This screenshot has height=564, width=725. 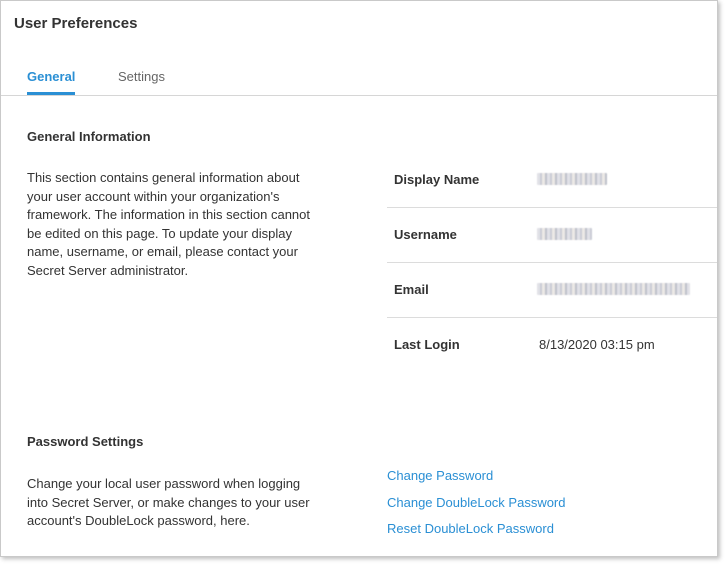 What do you see at coordinates (359, 78) in the screenshot?
I see `tab-bar: General Settings` at bounding box center [359, 78].